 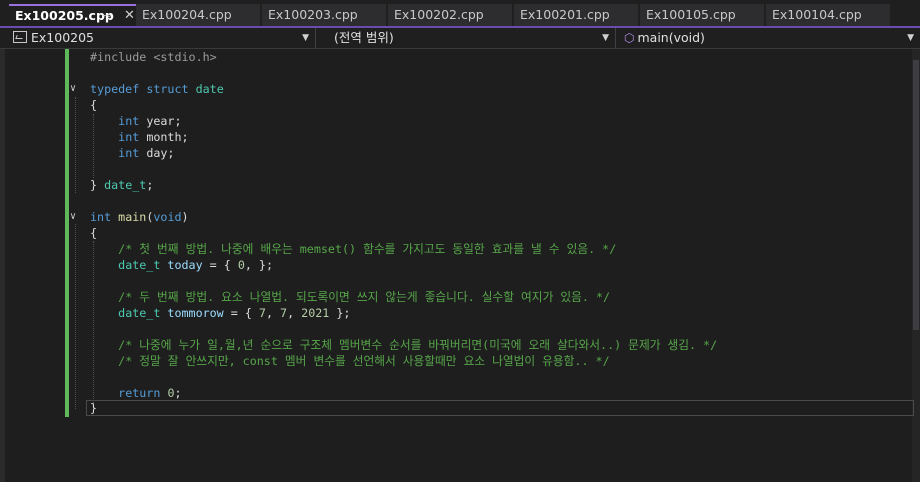 I want to click on punctuation: ), so click(x=185, y=217).